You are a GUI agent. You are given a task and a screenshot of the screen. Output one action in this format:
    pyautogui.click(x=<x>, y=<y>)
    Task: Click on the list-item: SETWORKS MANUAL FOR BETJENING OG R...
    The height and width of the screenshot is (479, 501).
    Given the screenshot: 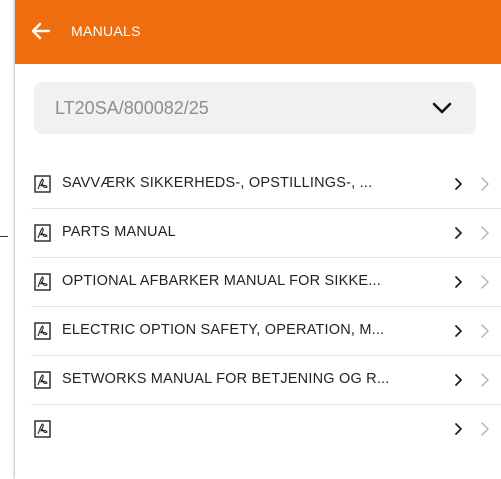 What is the action you would take?
    pyautogui.click(x=266, y=380)
    